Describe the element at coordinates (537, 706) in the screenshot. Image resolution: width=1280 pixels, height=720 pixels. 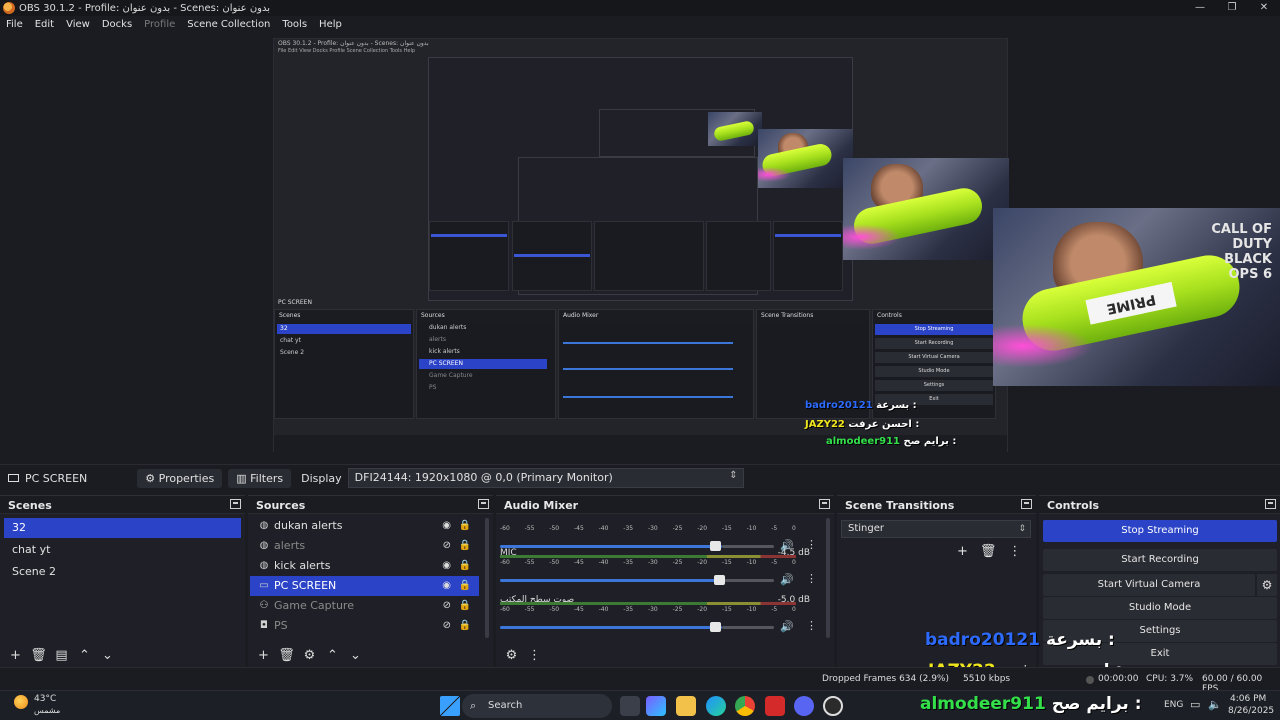
I see `taskbar-search: ⌕ Search` at that location.